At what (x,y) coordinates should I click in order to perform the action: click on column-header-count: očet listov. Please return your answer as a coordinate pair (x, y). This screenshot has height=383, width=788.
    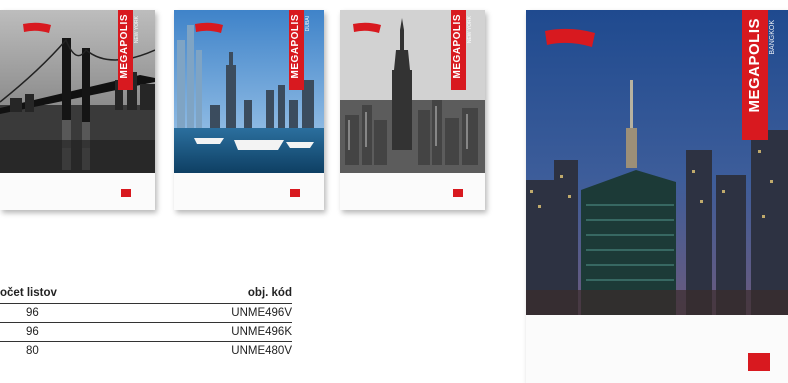
    Looking at the image, I should click on (71, 295).